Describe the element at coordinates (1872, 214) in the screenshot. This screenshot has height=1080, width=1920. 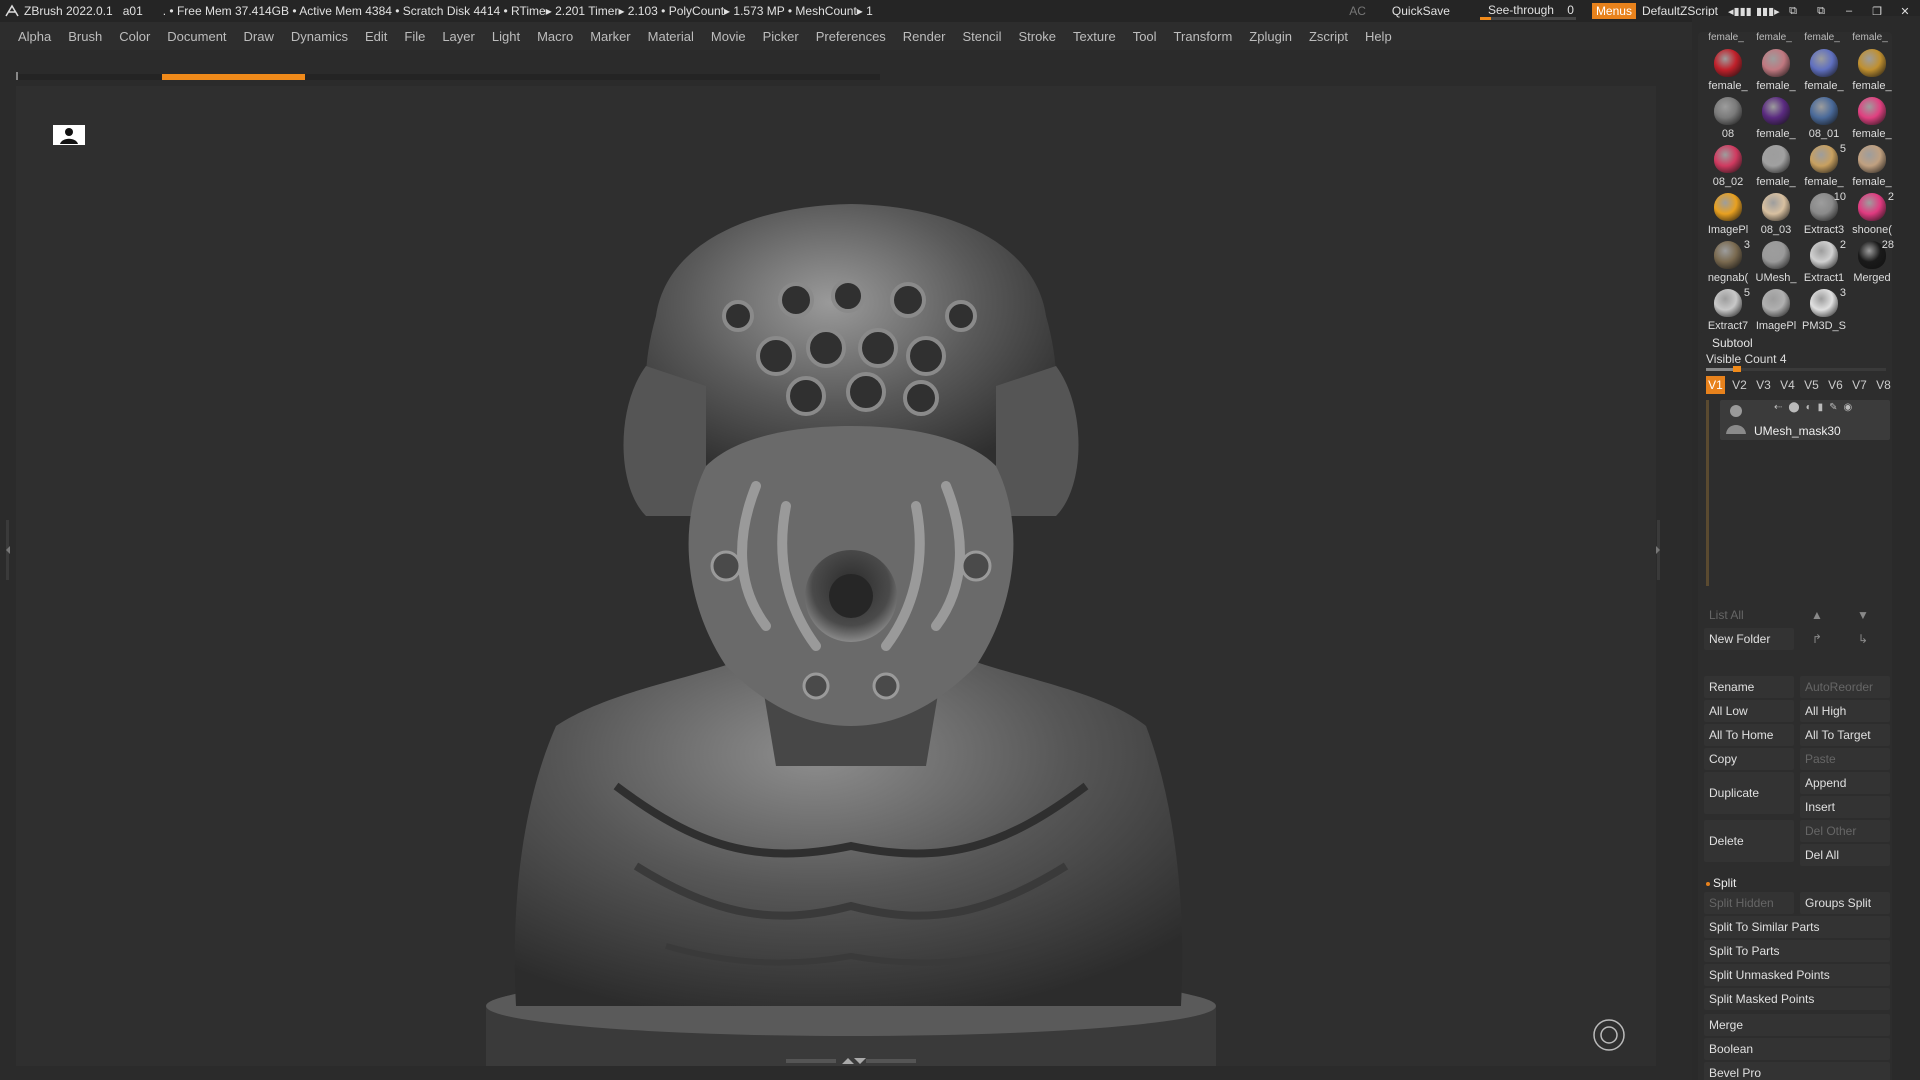
I see `tool-thumb: 2 shoone(` at that location.